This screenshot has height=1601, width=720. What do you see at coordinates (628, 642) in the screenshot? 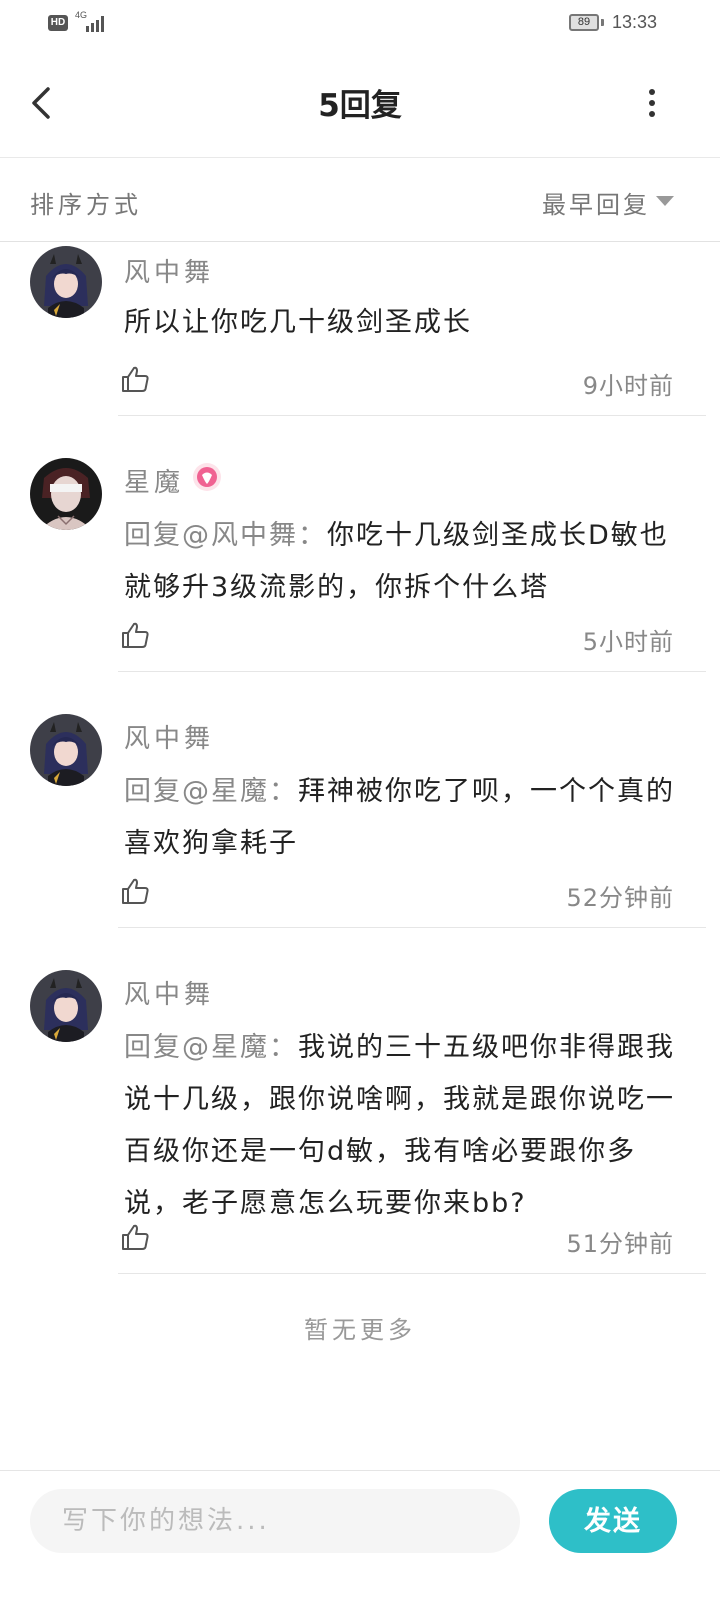
I see `reply-timestamp: 5小时前` at bounding box center [628, 642].